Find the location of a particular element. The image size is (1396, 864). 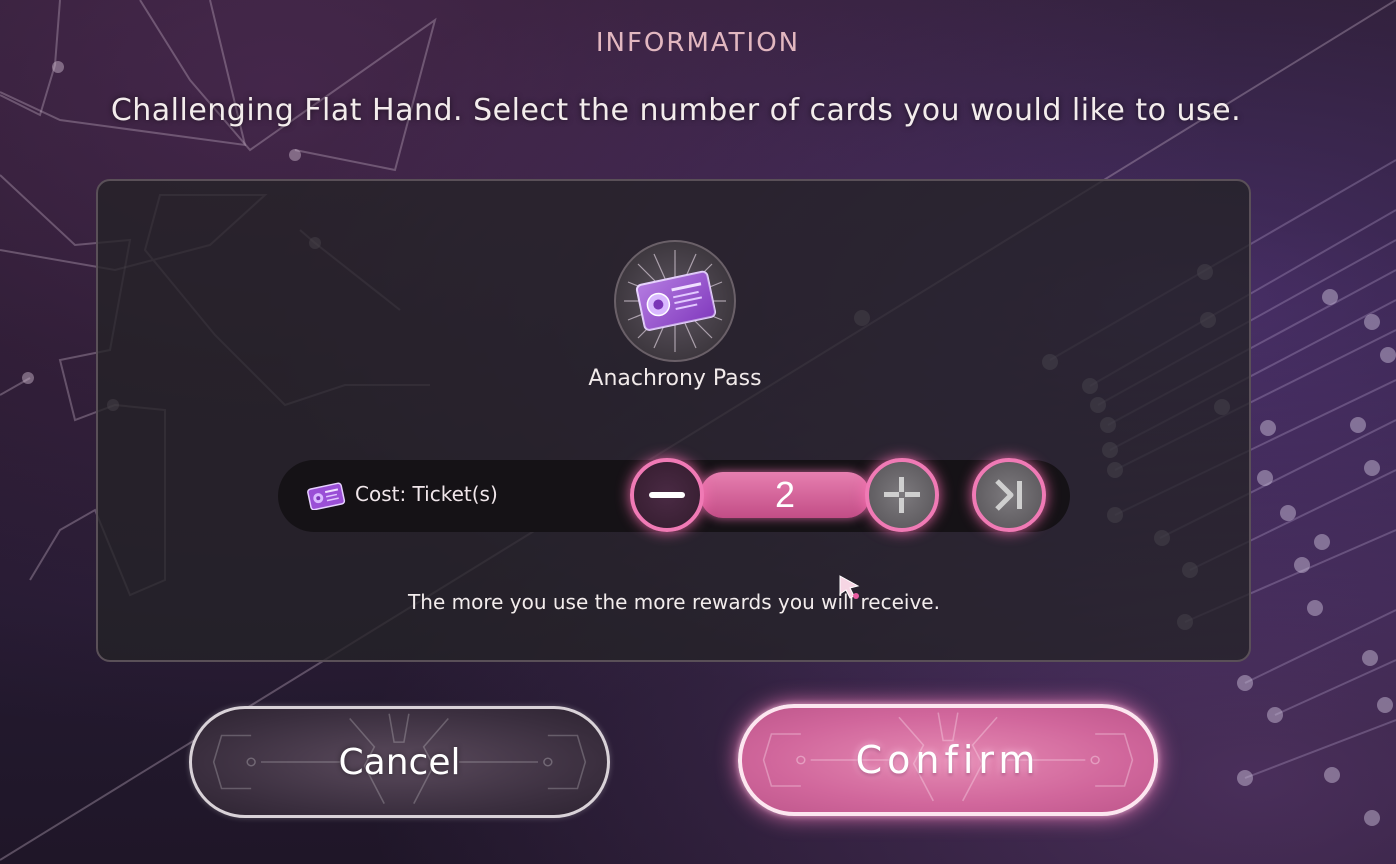

minus-icon is located at coordinates (667, 495).